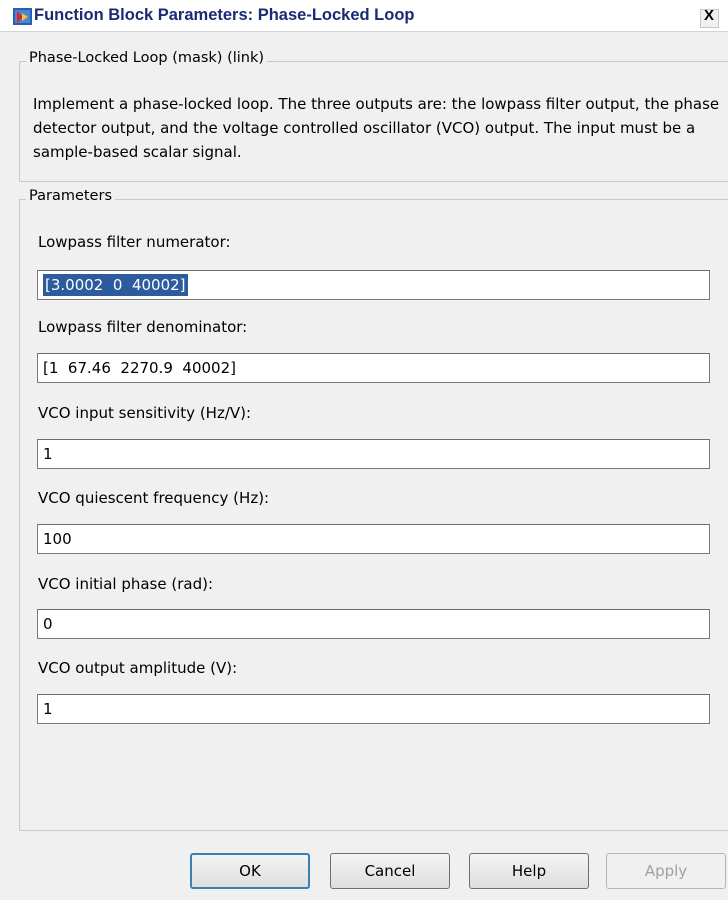 The image size is (728, 900). I want to click on parameters-legend: Parameters, so click(70, 196).